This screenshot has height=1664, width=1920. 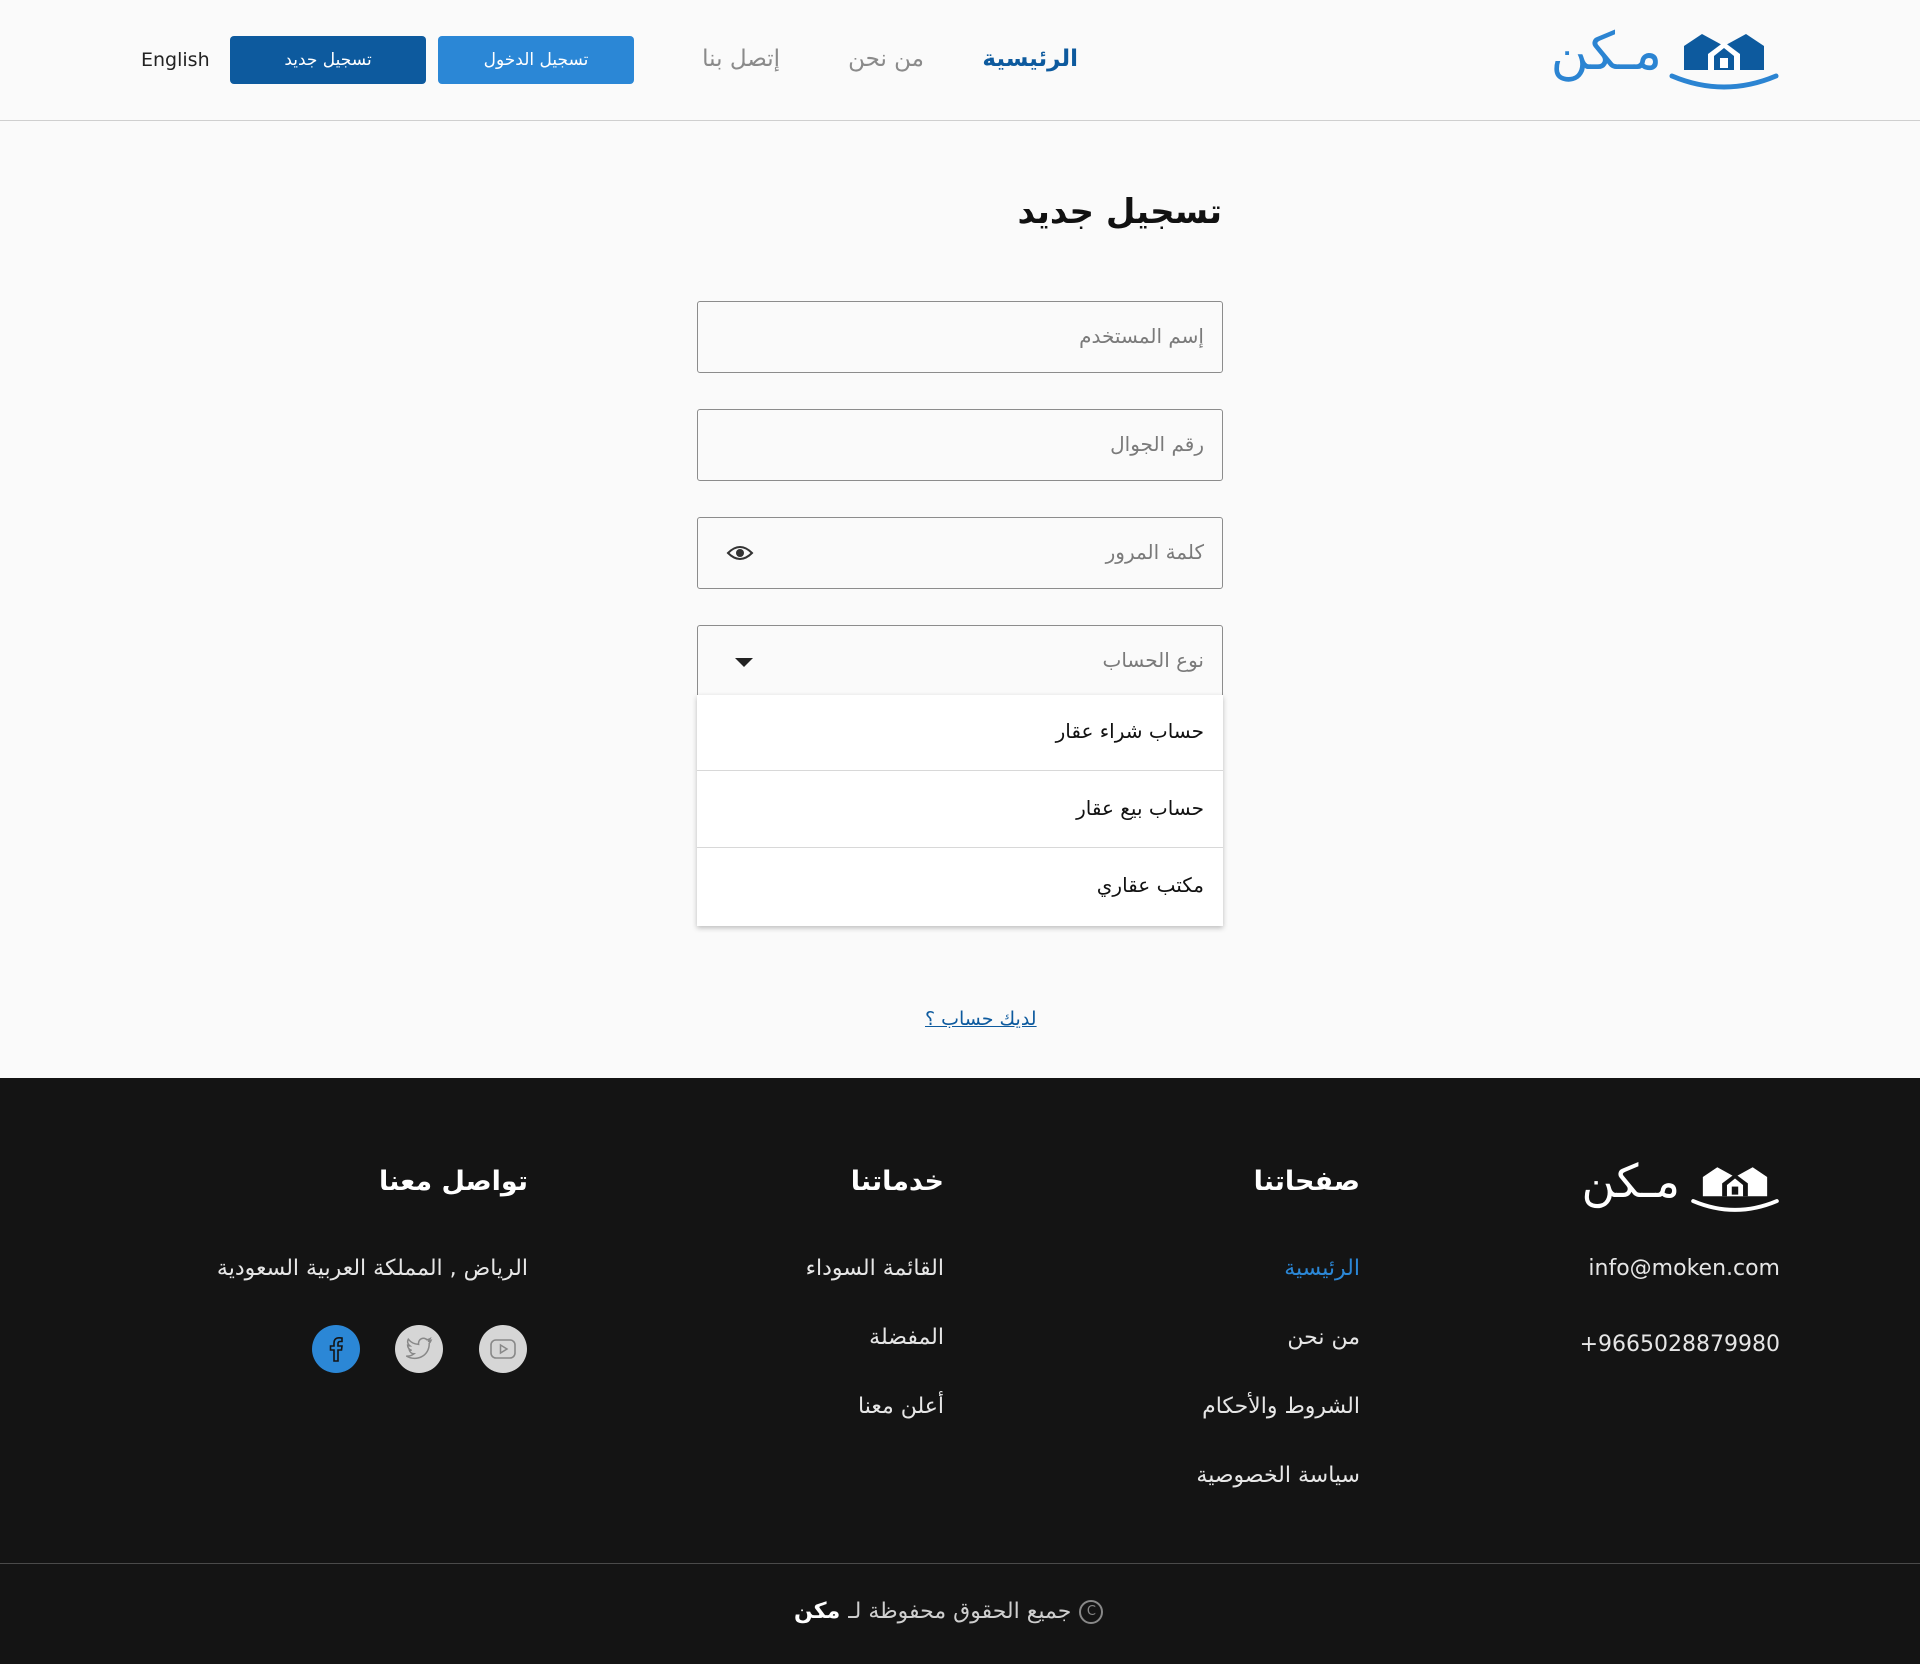 I want to click on footer-logo: مـكن, so click(x=1680, y=1185).